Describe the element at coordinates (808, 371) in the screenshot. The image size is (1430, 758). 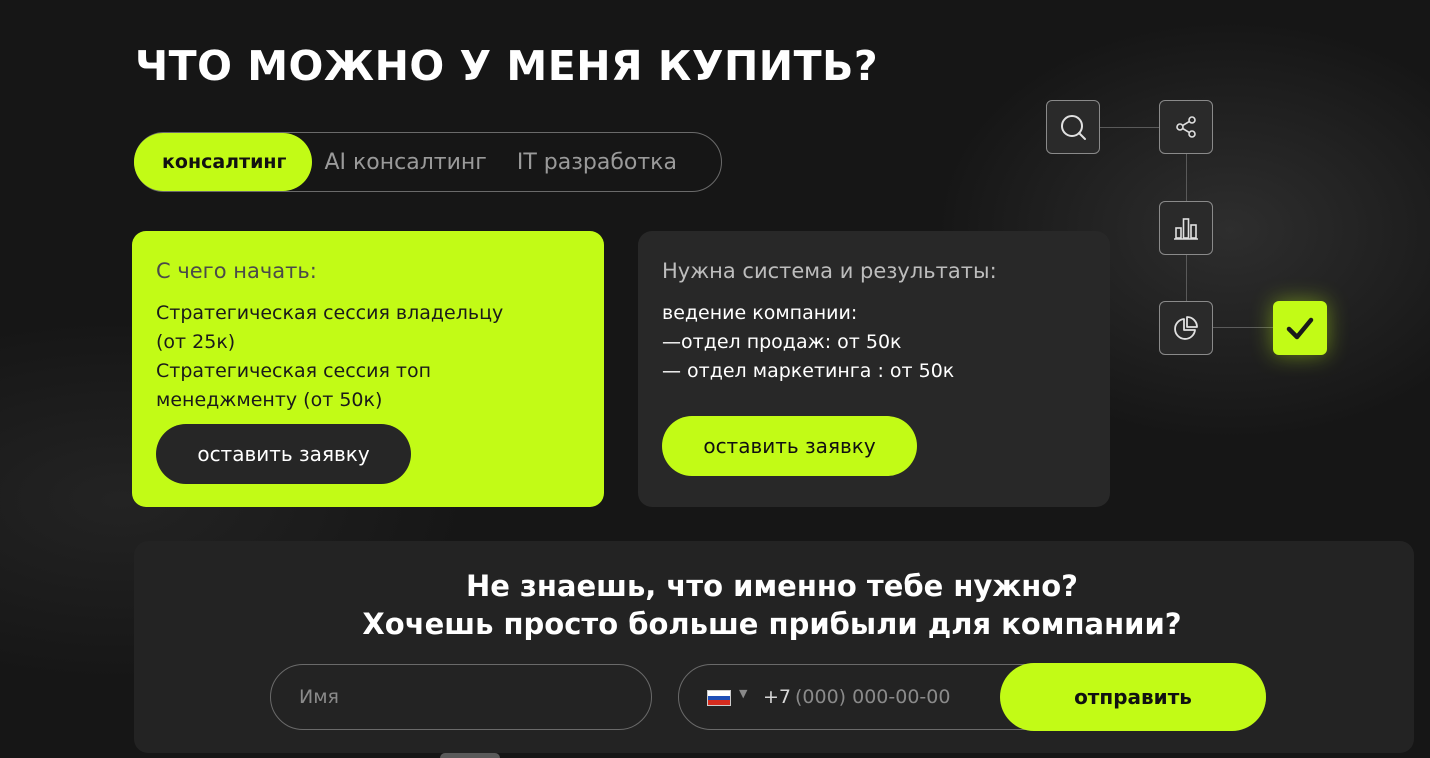
I see `card-line: — отдел маркетинга : от 50к` at that location.